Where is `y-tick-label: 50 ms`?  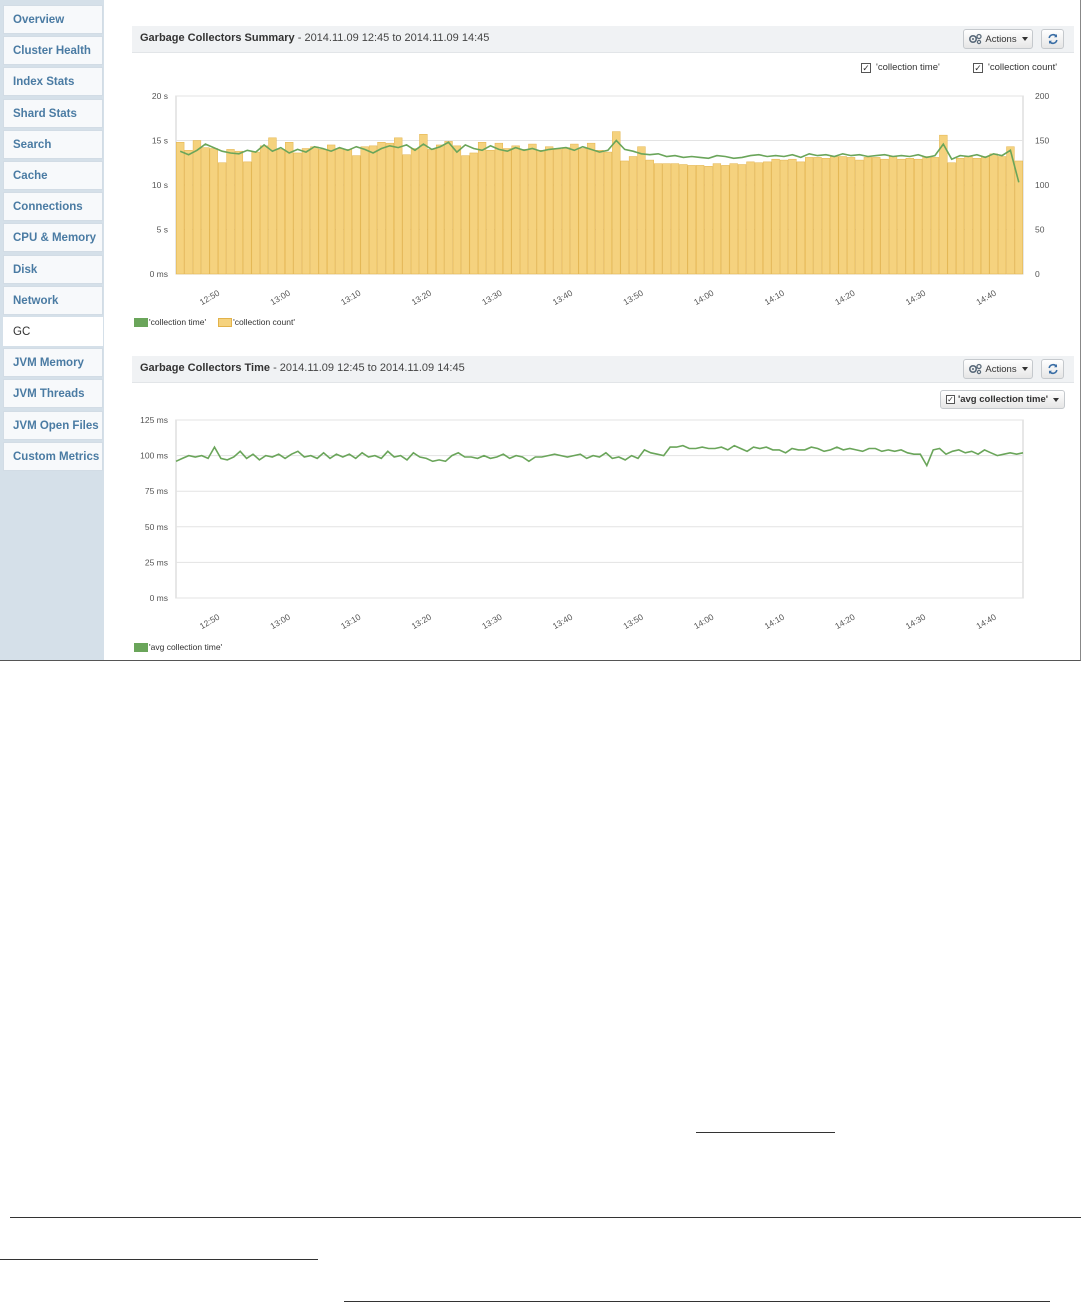
y-tick-label: 50 ms is located at coordinates (156, 527).